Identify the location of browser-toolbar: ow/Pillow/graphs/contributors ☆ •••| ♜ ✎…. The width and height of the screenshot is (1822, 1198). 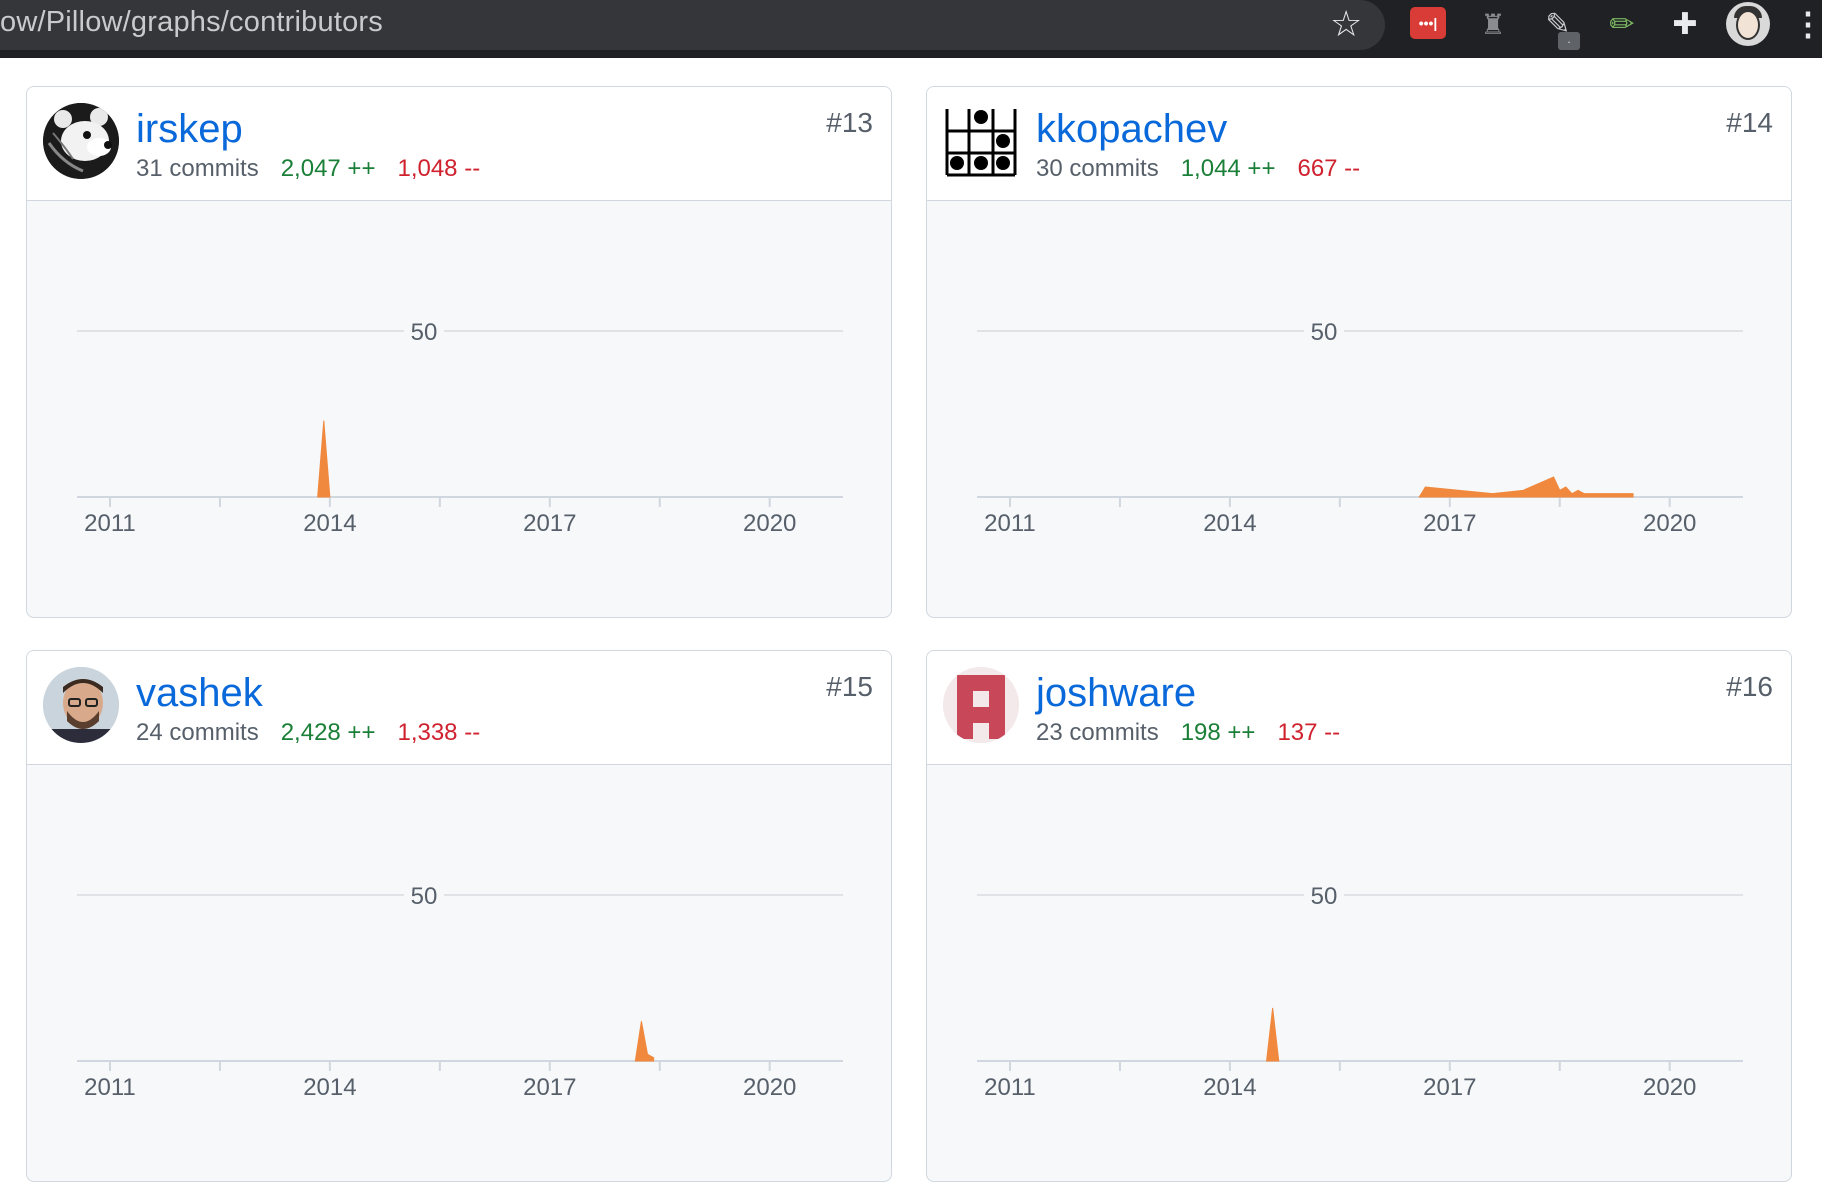
(911, 29).